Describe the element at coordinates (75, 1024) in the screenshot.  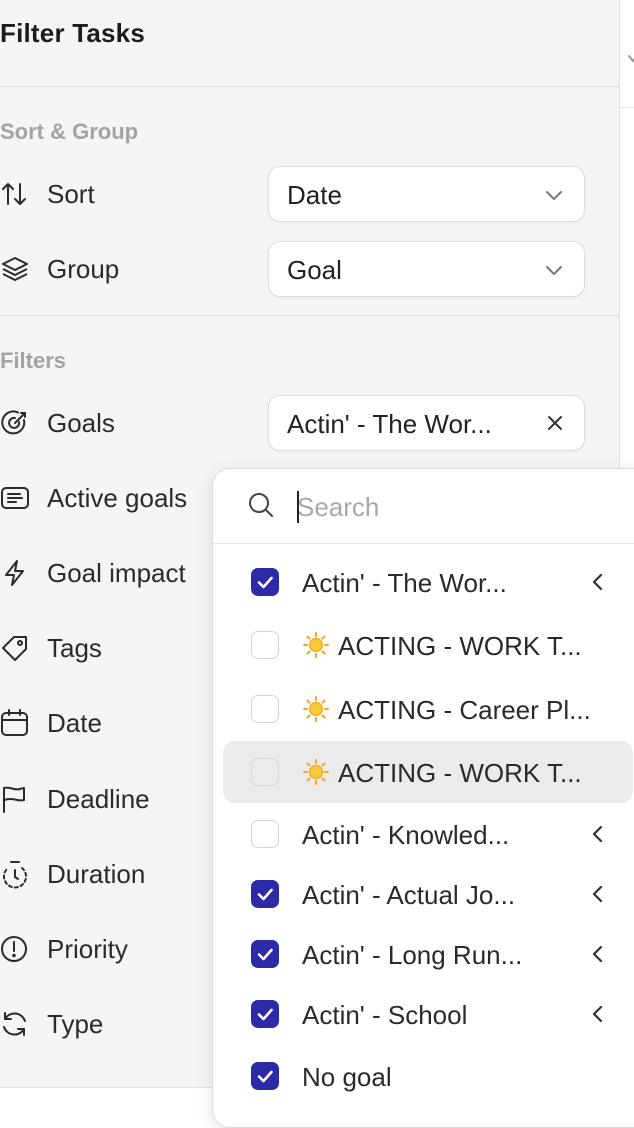
I see `filter-type: Type` at that location.